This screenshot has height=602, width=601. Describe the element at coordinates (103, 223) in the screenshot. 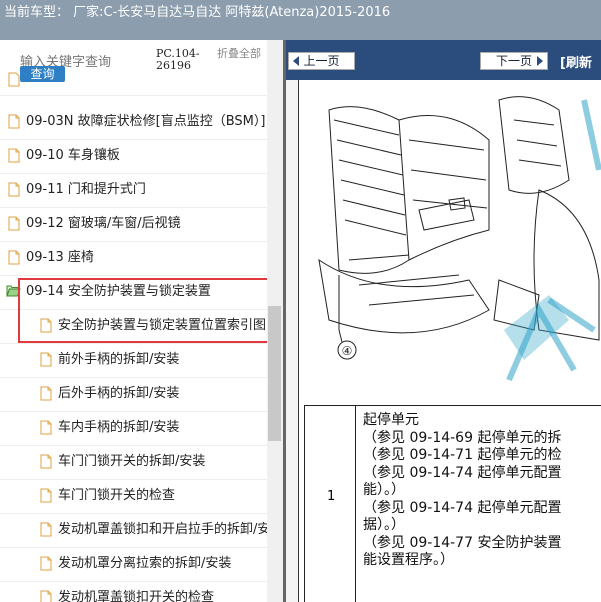

I see `tree-item-label: 09-12 窗玻璃/车窗/后视镜` at that location.